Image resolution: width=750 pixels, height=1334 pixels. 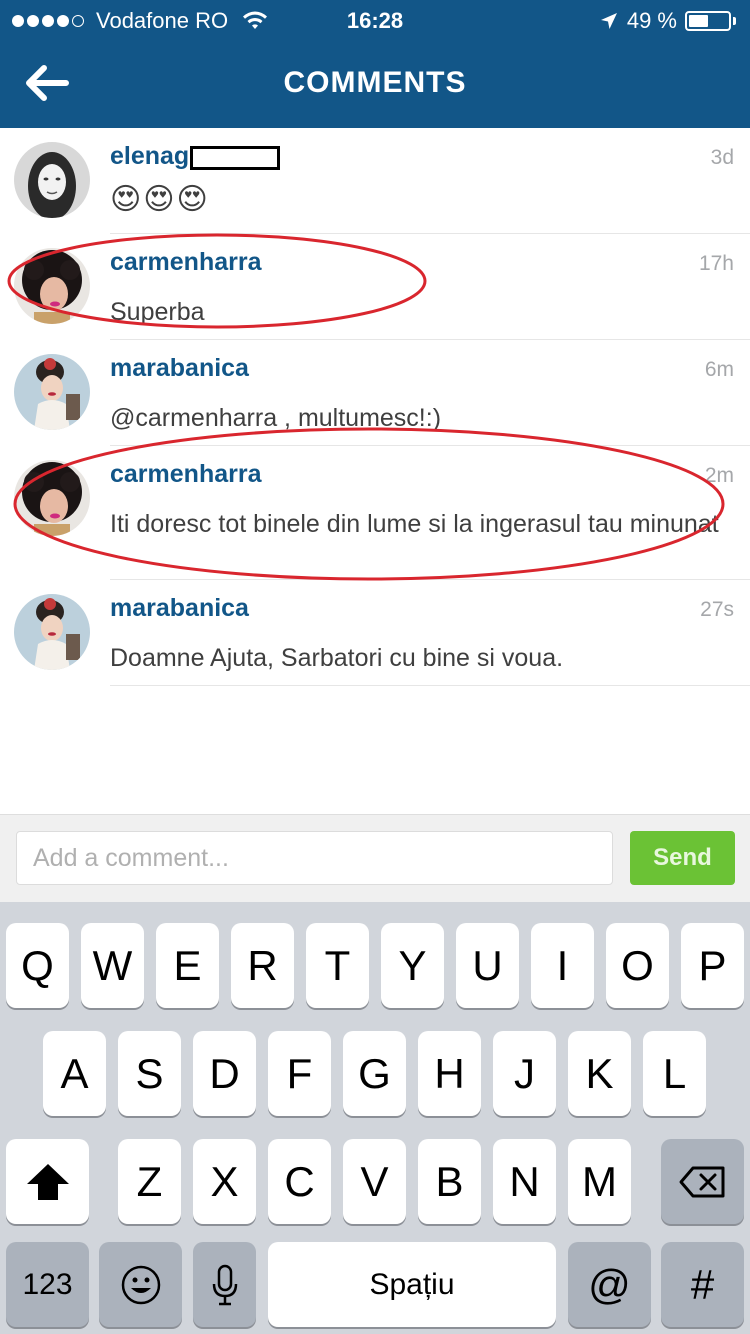 What do you see at coordinates (698, 21) in the screenshot?
I see `battery-fill` at bounding box center [698, 21].